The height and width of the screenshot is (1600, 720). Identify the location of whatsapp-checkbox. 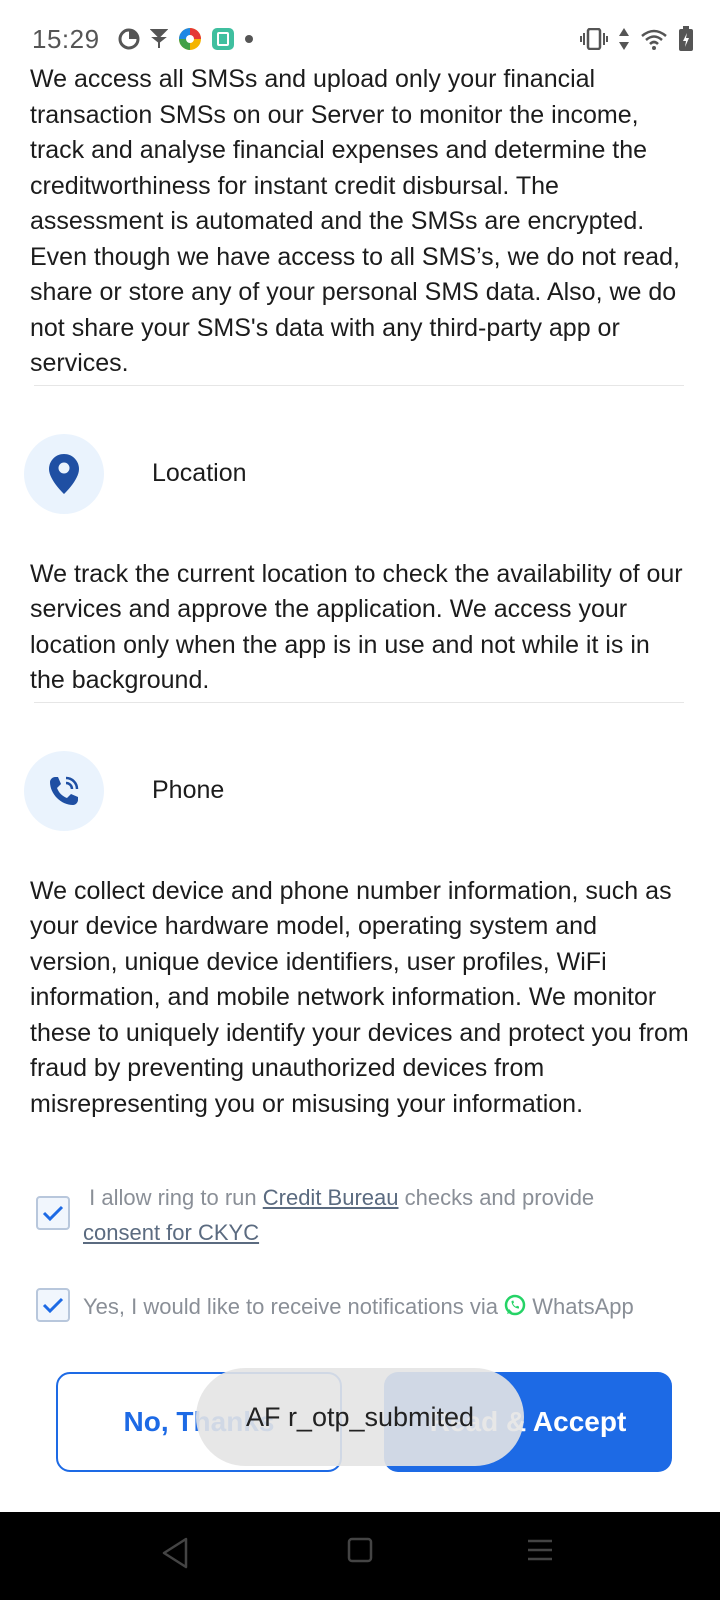
(53, 1305).